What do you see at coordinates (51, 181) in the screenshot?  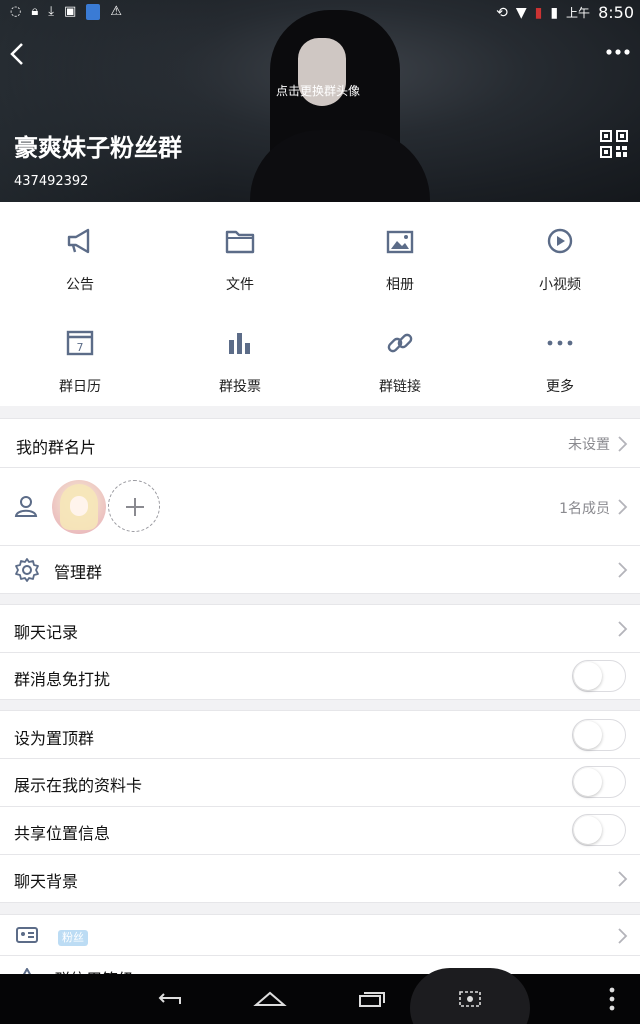 I see `group-id: 437492392` at bounding box center [51, 181].